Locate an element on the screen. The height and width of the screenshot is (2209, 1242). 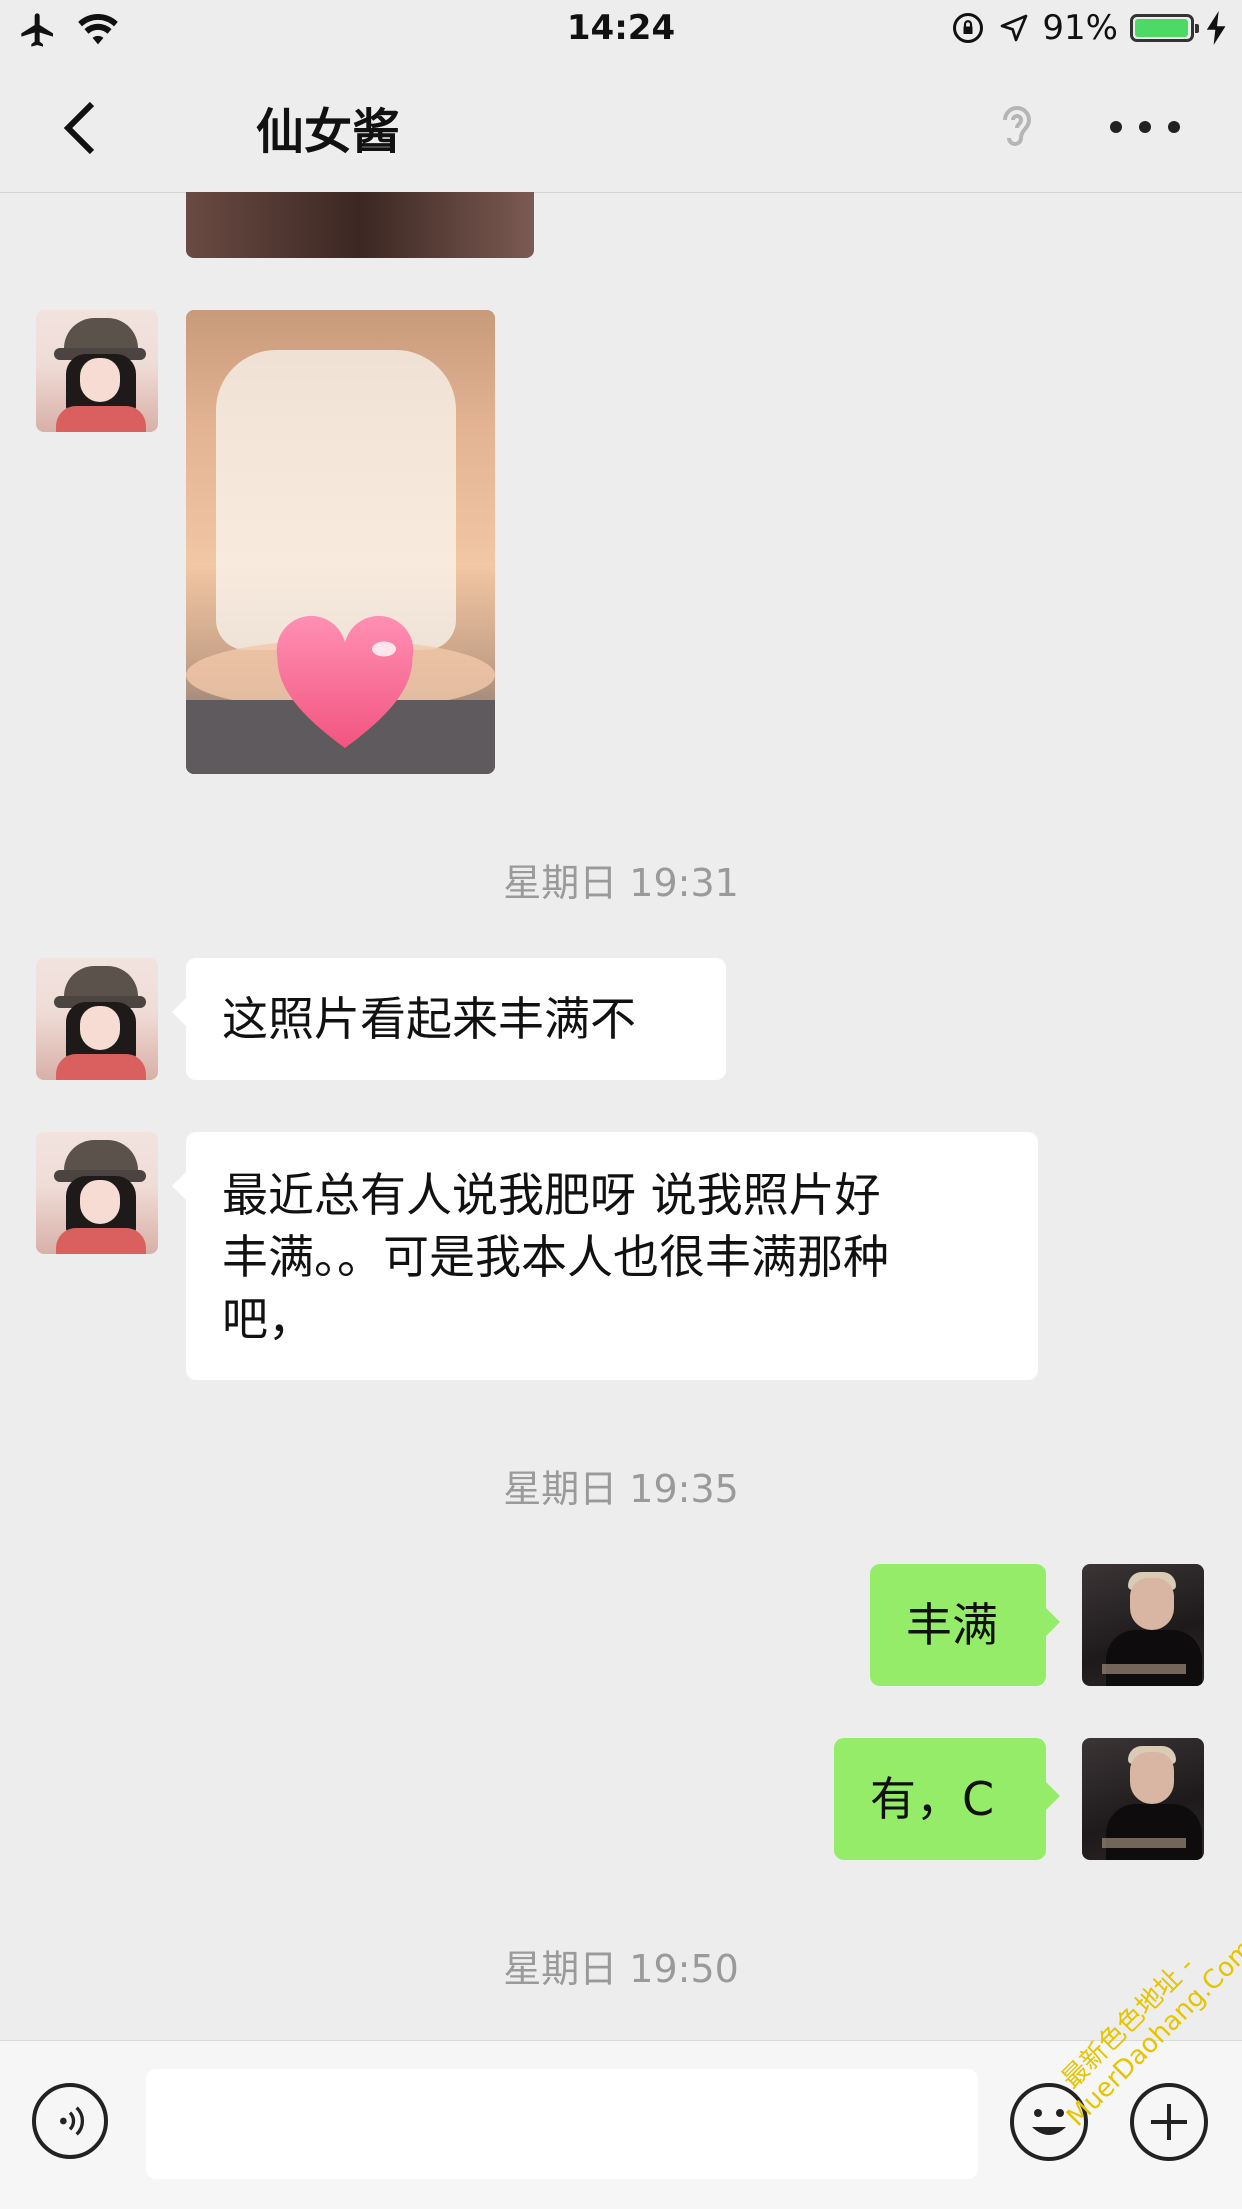
message-text: 有，C is located at coordinates (932, 1799).